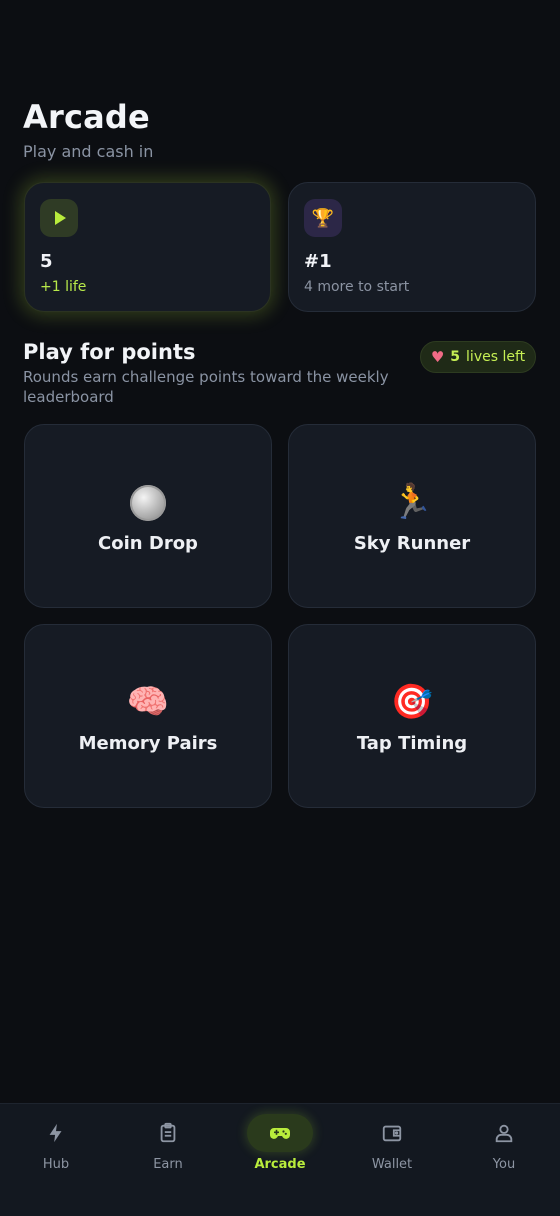 The width and height of the screenshot is (560, 1216). What do you see at coordinates (147, 247) in the screenshot?
I see `lives-stat-card: 5 +1 life` at bounding box center [147, 247].